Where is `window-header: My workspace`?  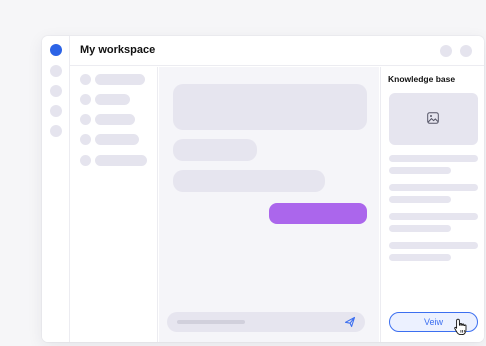 window-header: My workspace is located at coordinates (277, 51).